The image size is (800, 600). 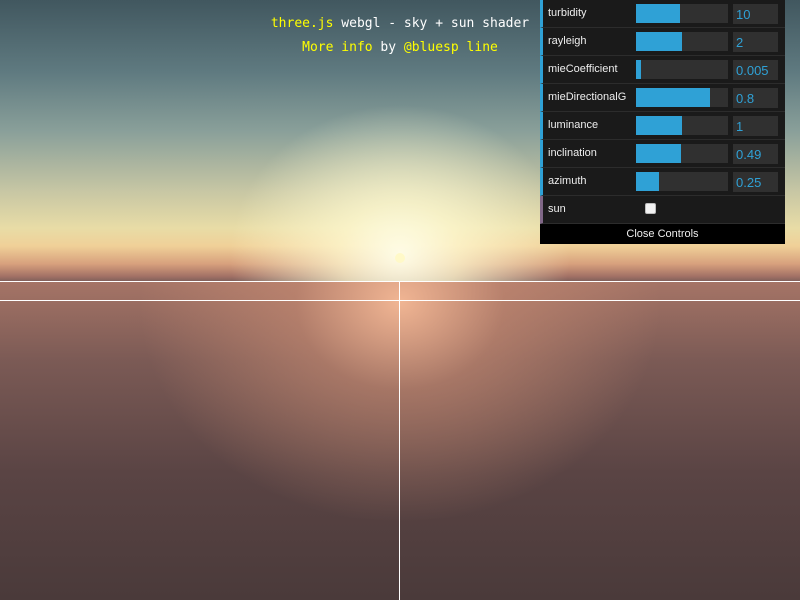 I want to click on control-label: luminance, so click(x=573, y=125).